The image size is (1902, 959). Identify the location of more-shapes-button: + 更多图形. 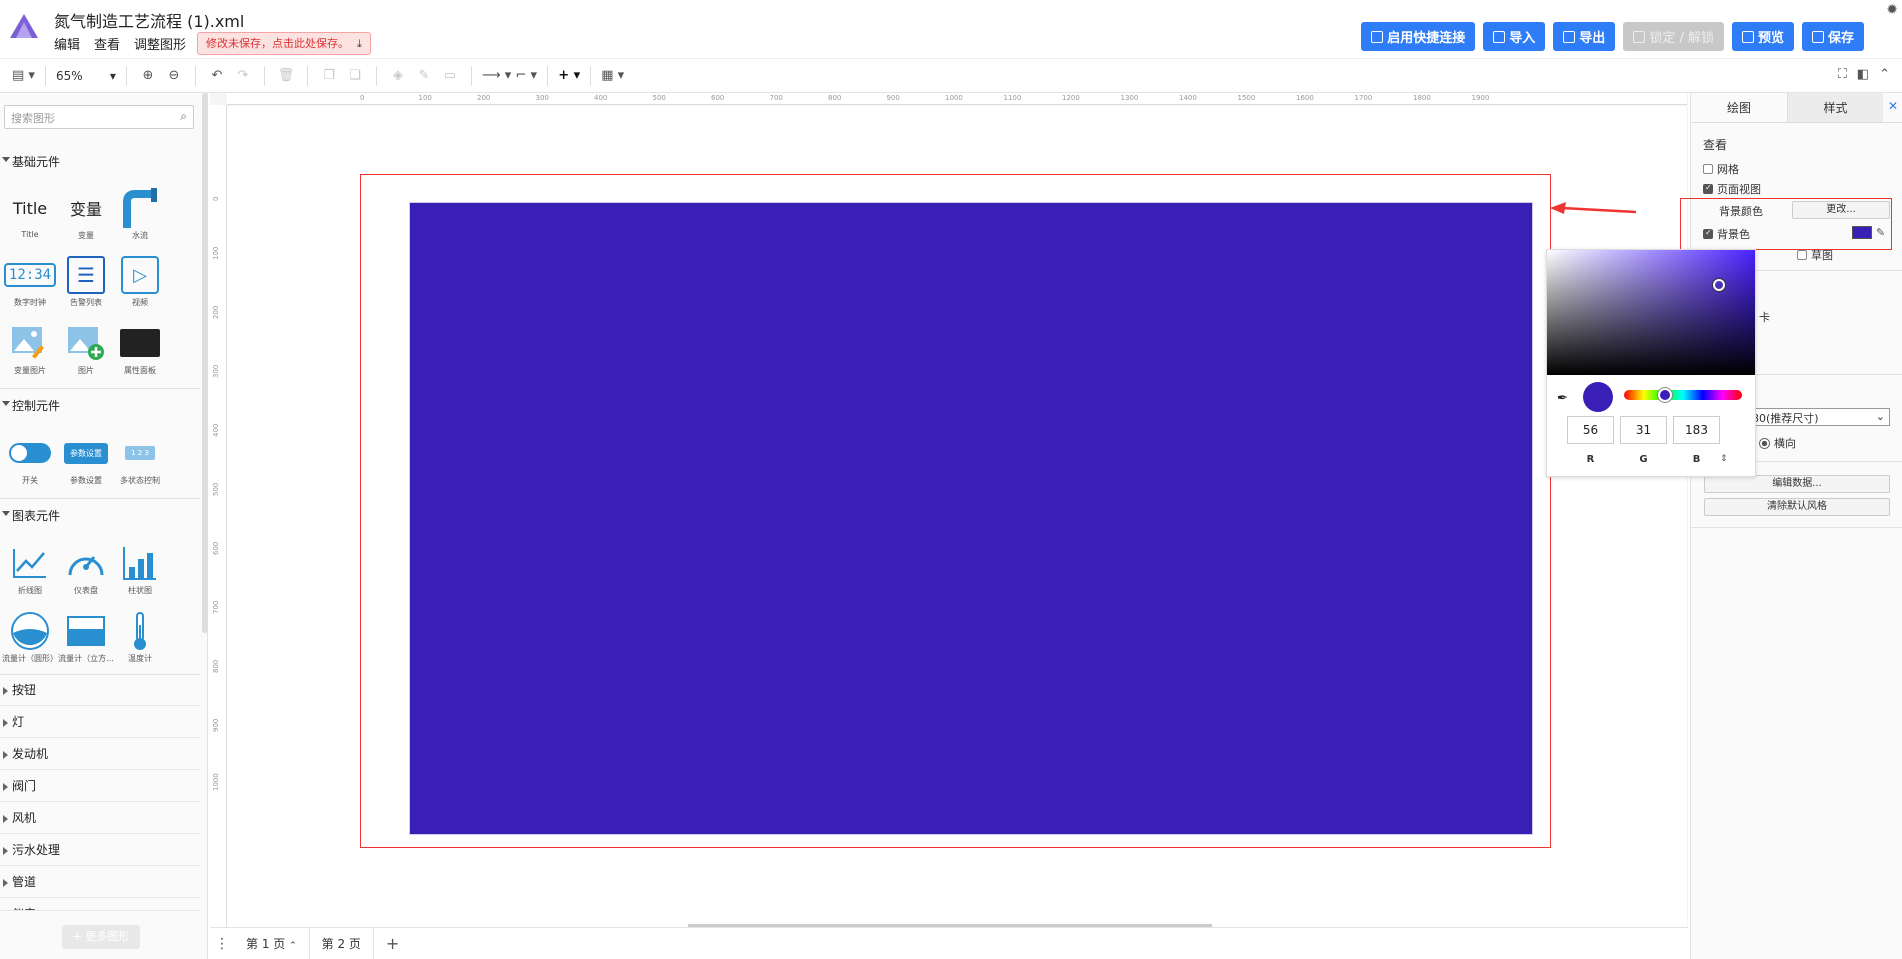
(101, 937).